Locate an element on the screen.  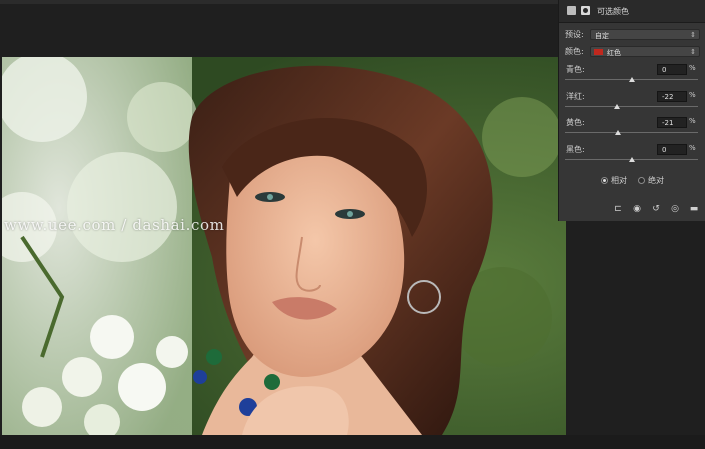
relative-radio is located at coordinates (604, 180).